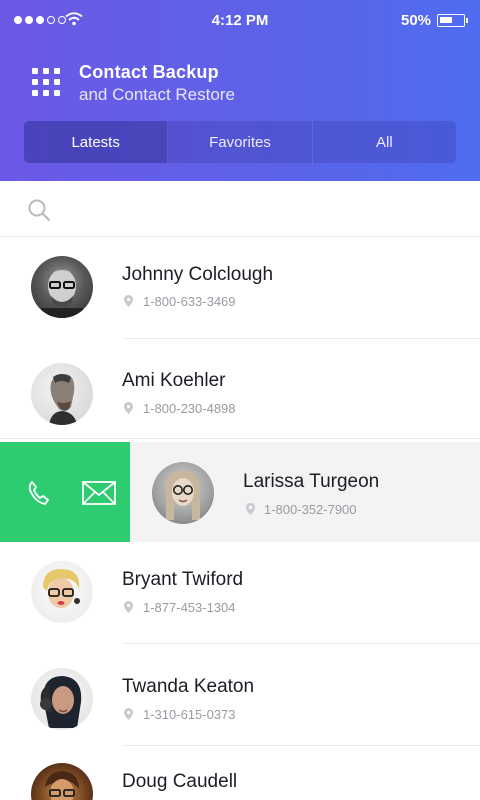 The image size is (480, 800). I want to click on contact-phone: 1-800-633-3469, so click(189, 301).